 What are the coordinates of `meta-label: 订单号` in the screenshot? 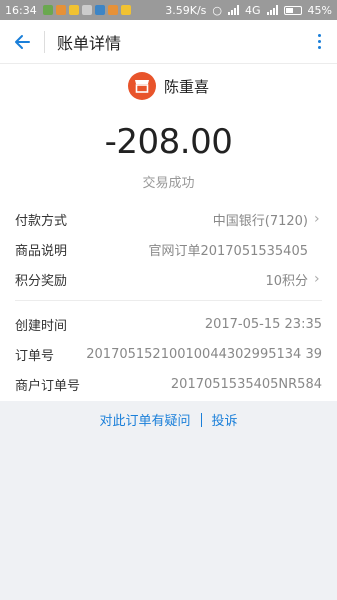 It's located at (35, 356).